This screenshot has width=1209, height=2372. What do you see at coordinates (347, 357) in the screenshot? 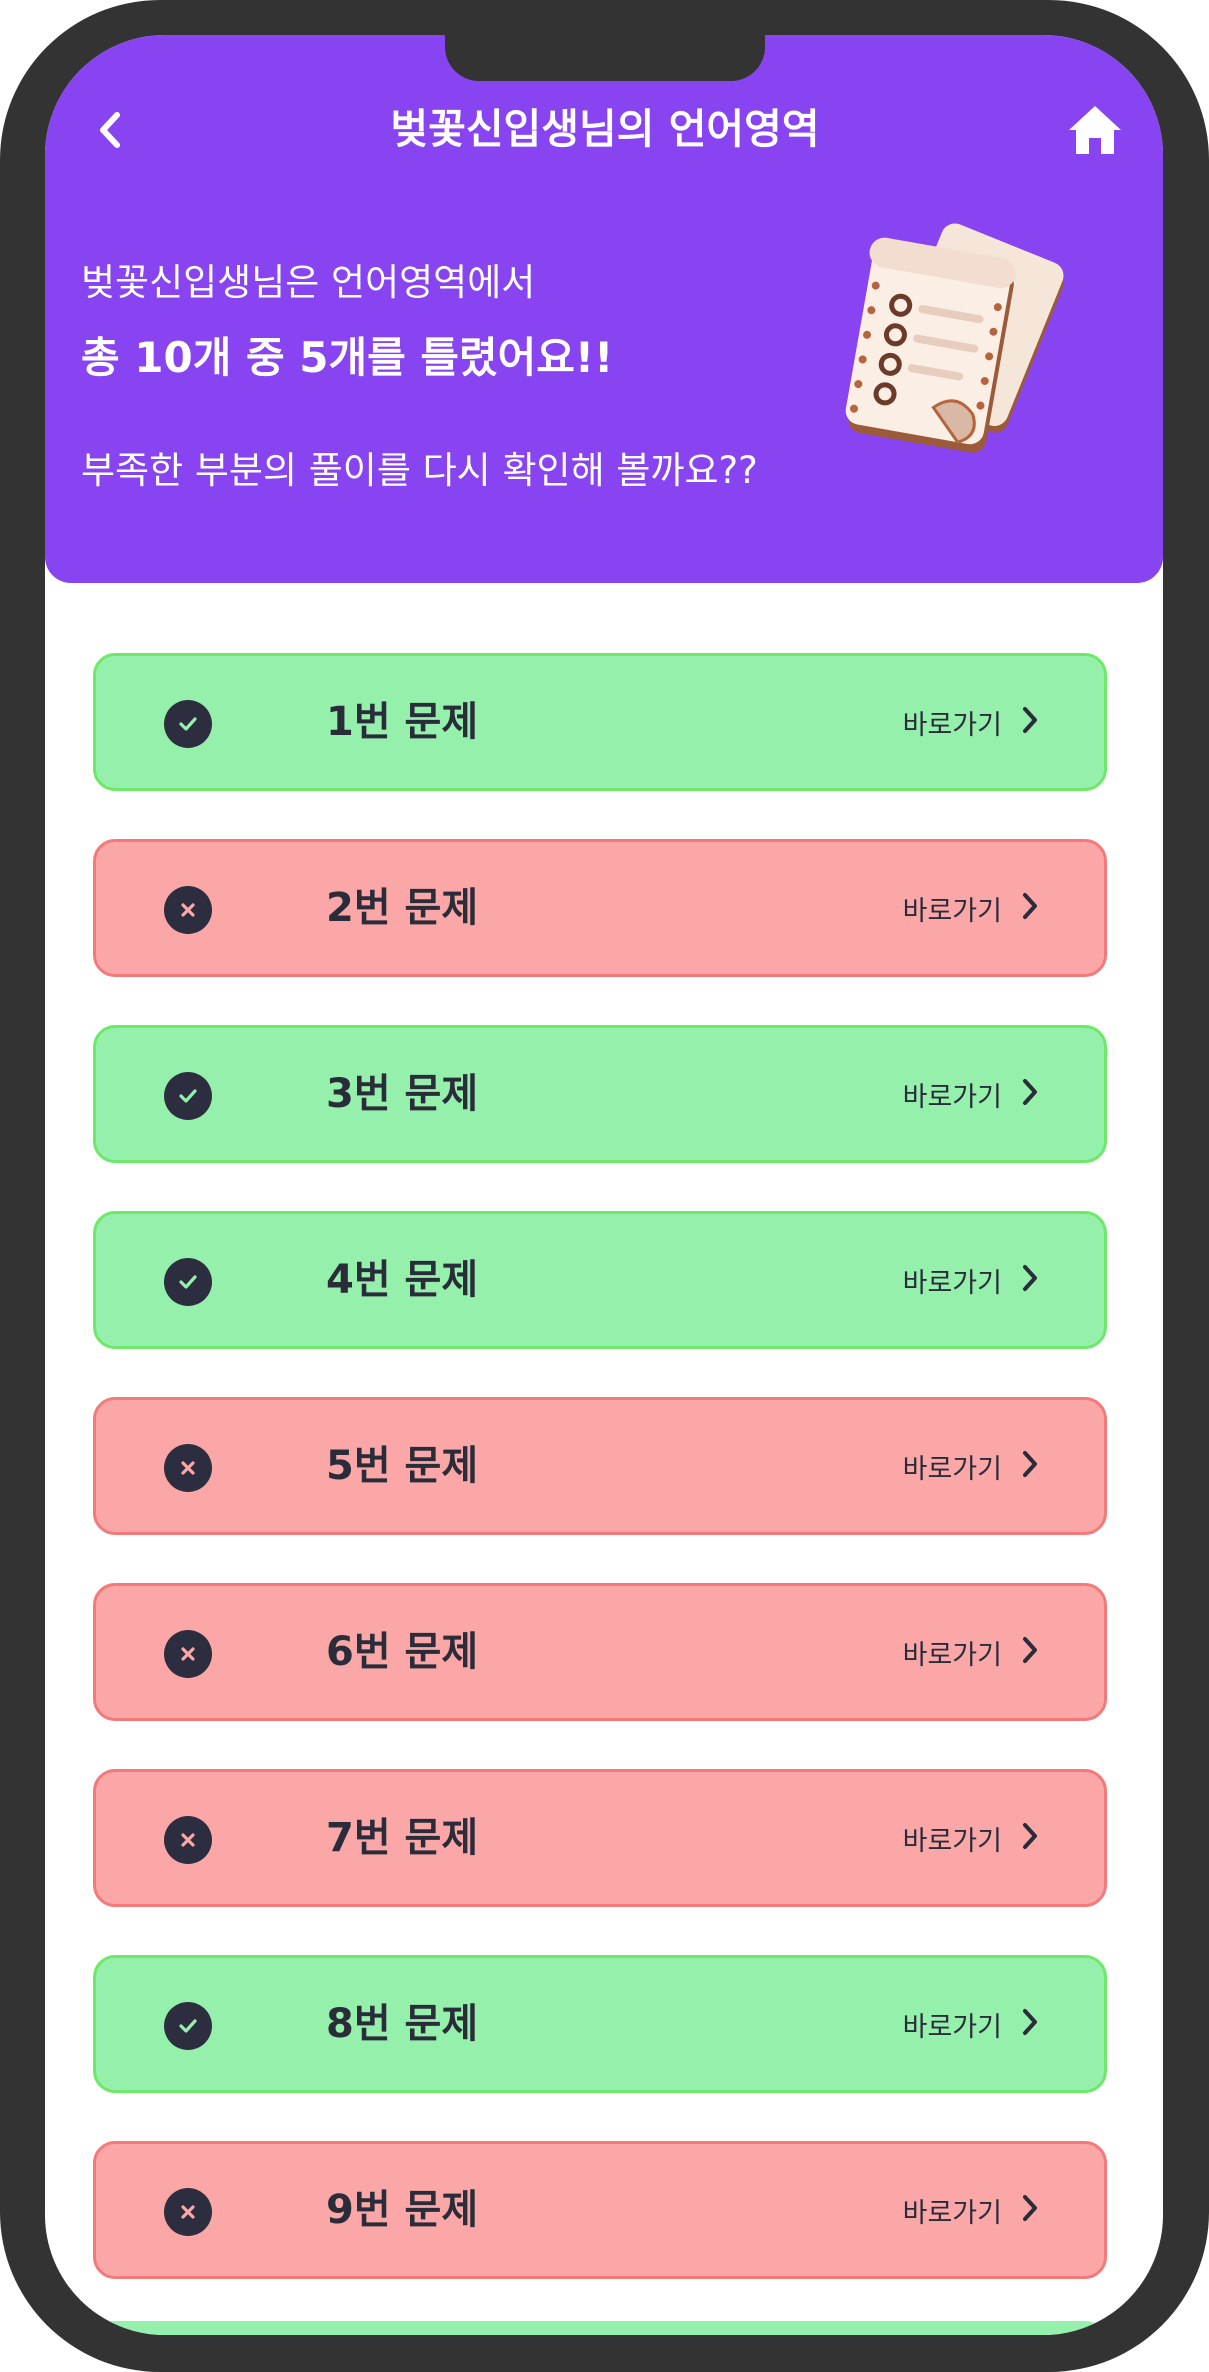
I see `summary-score-text: 총 10개 중 5개를 틀렸어요!!` at bounding box center [347, 357].